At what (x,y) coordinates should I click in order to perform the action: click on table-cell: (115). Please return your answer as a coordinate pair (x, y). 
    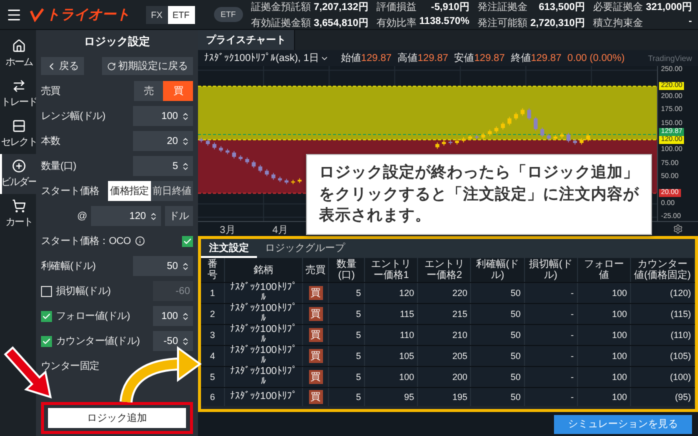
    Looking at the image, I should click on (680, 314).